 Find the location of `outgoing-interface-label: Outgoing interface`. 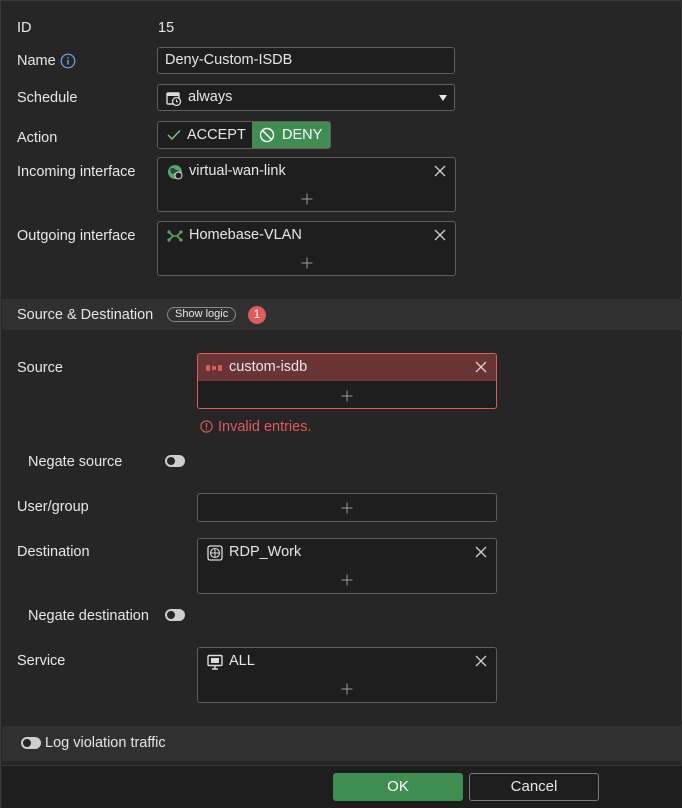

outgoing-interface-label: Outgoing interface is located at coordinates (76, 236).